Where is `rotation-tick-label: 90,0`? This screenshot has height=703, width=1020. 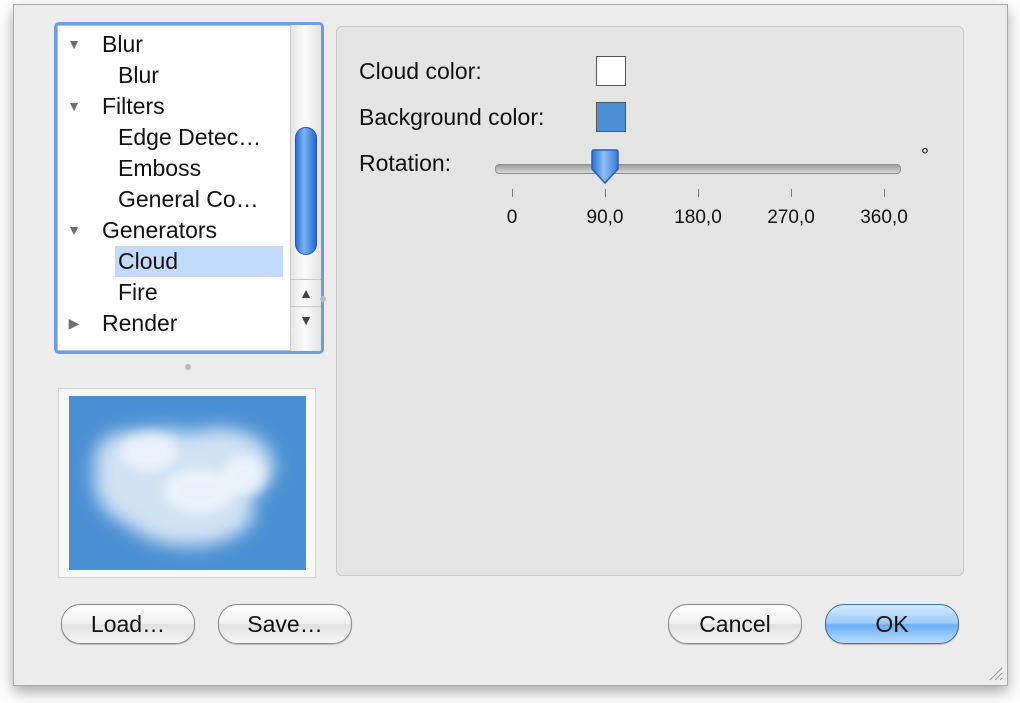 rotation-tick-label: 90,0 is located at coordinates (605, 217).